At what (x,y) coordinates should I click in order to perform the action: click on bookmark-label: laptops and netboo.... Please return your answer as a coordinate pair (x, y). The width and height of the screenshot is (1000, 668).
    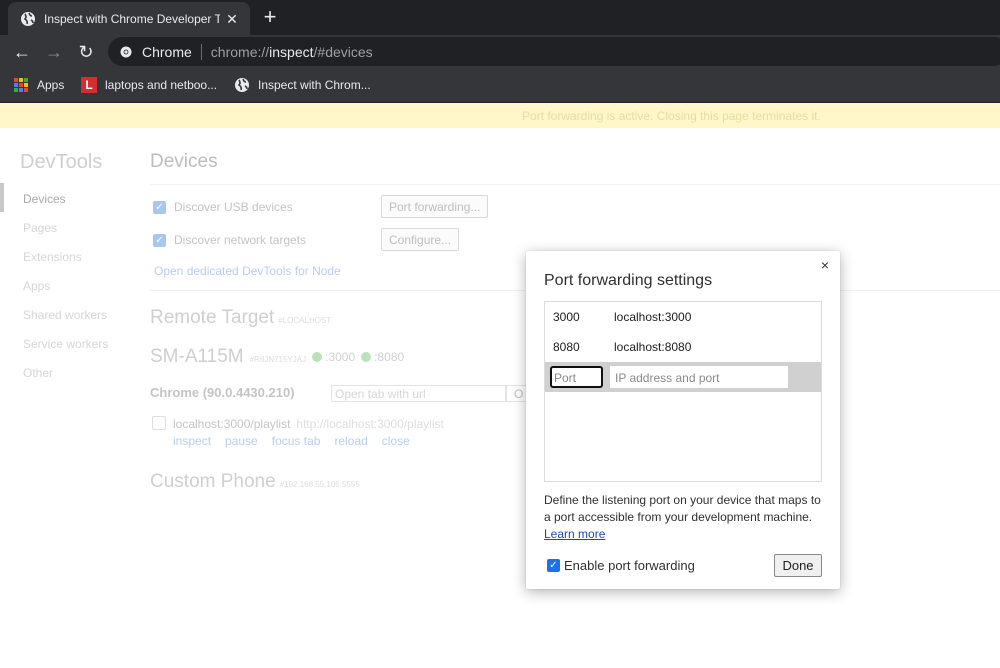
    Looking at the image, I should click on (161, 85).